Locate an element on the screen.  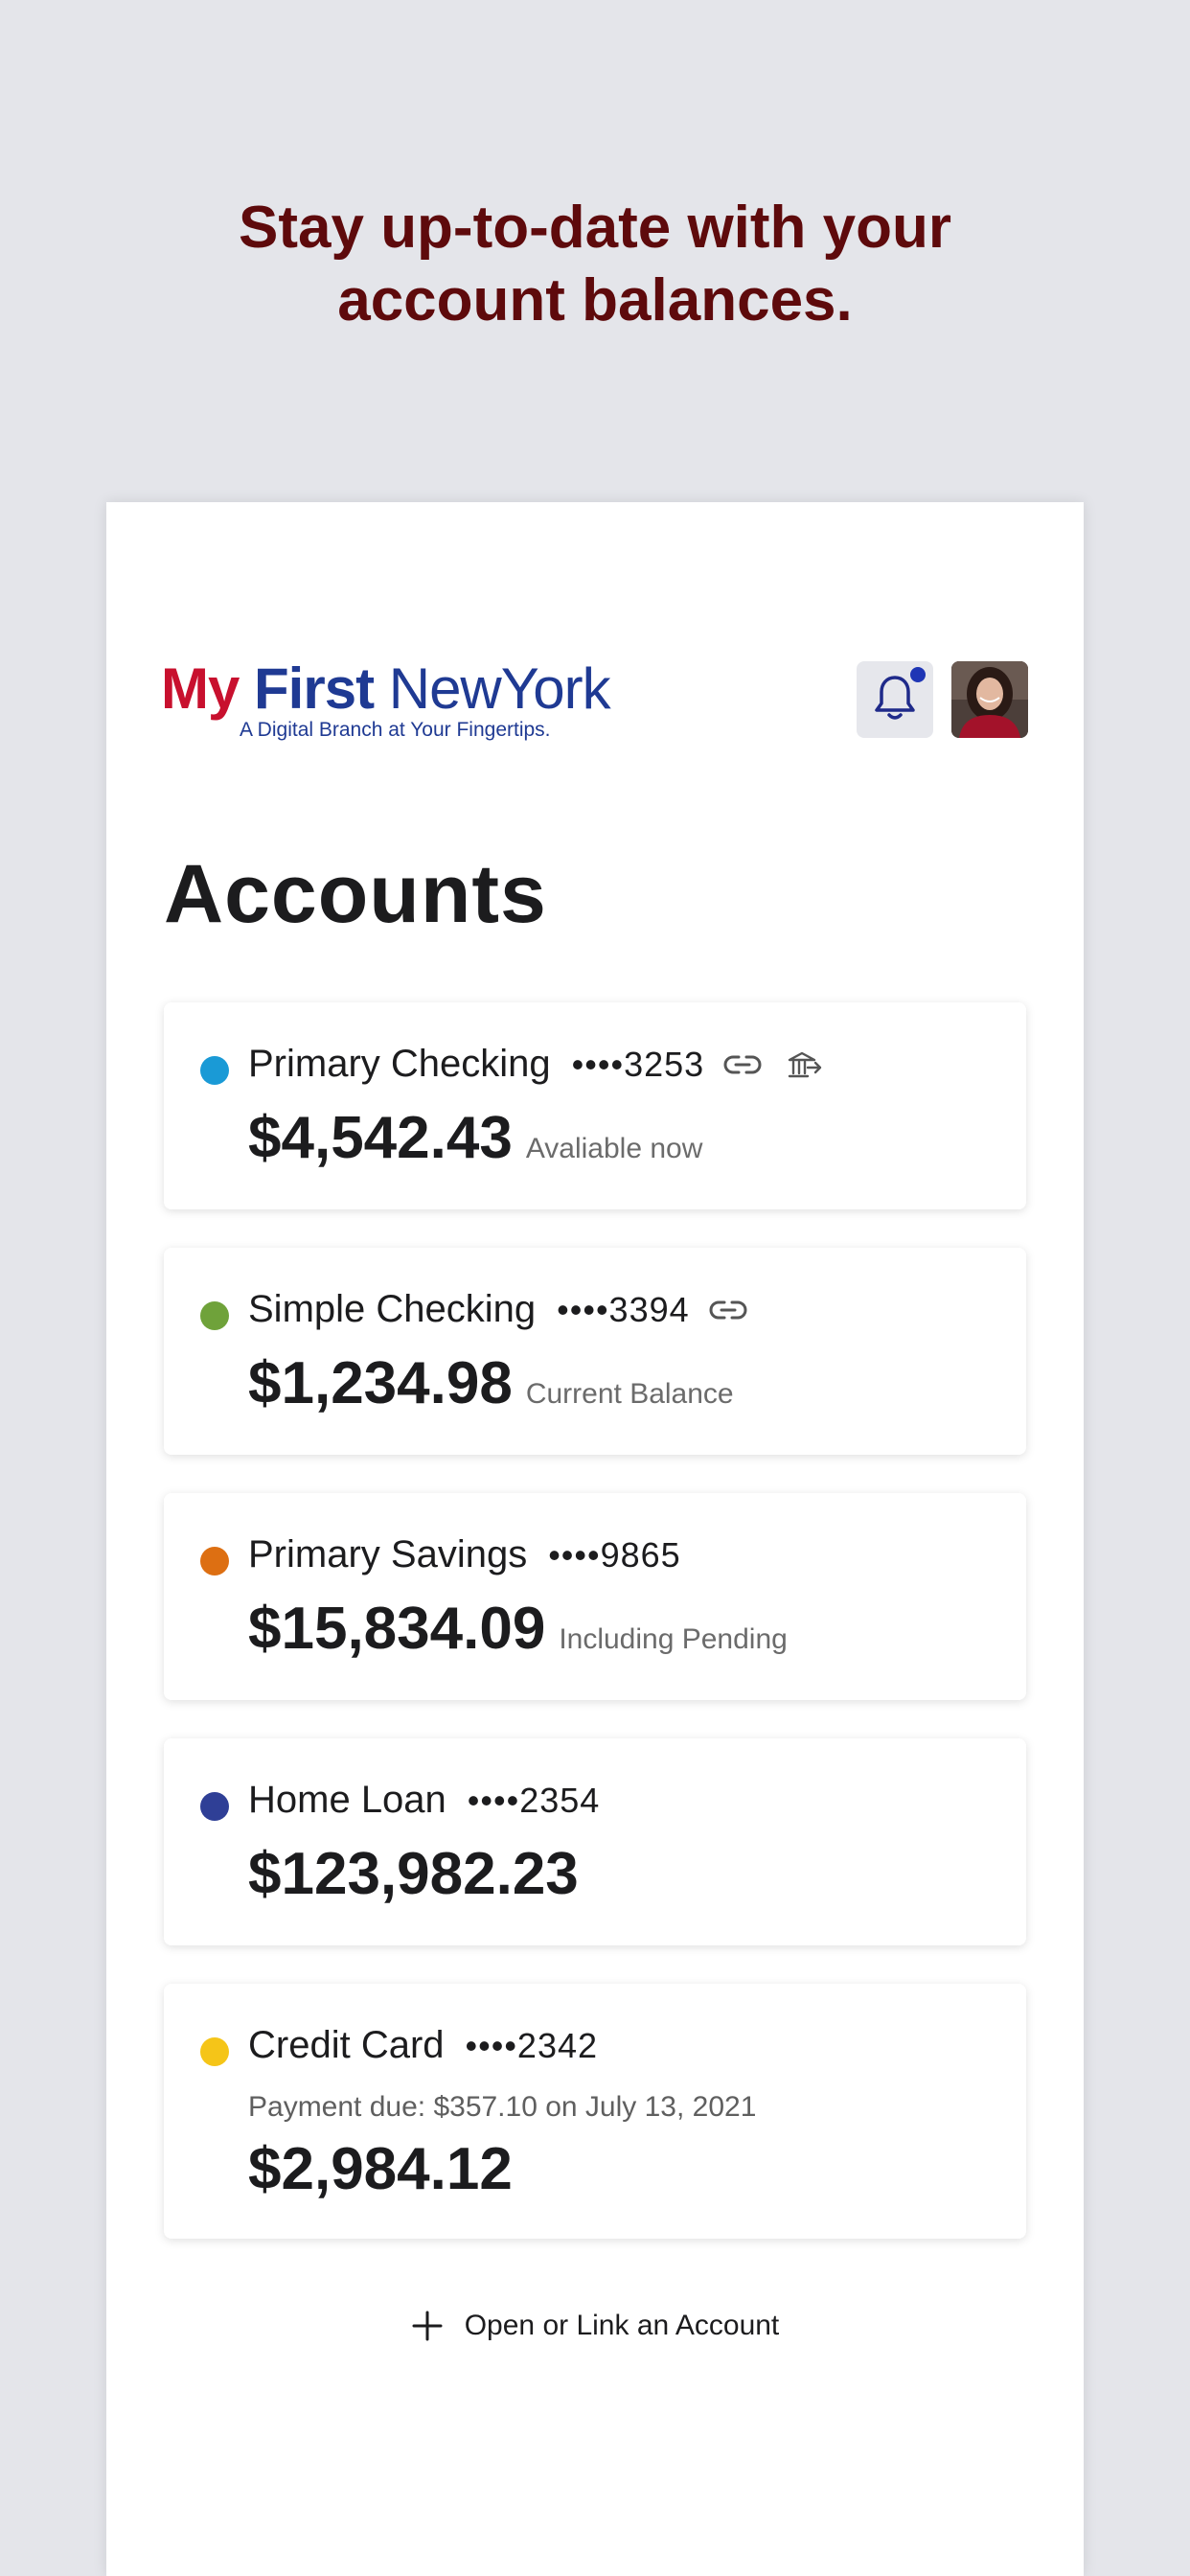
plus-icon is located at coordinates (428, 2326).